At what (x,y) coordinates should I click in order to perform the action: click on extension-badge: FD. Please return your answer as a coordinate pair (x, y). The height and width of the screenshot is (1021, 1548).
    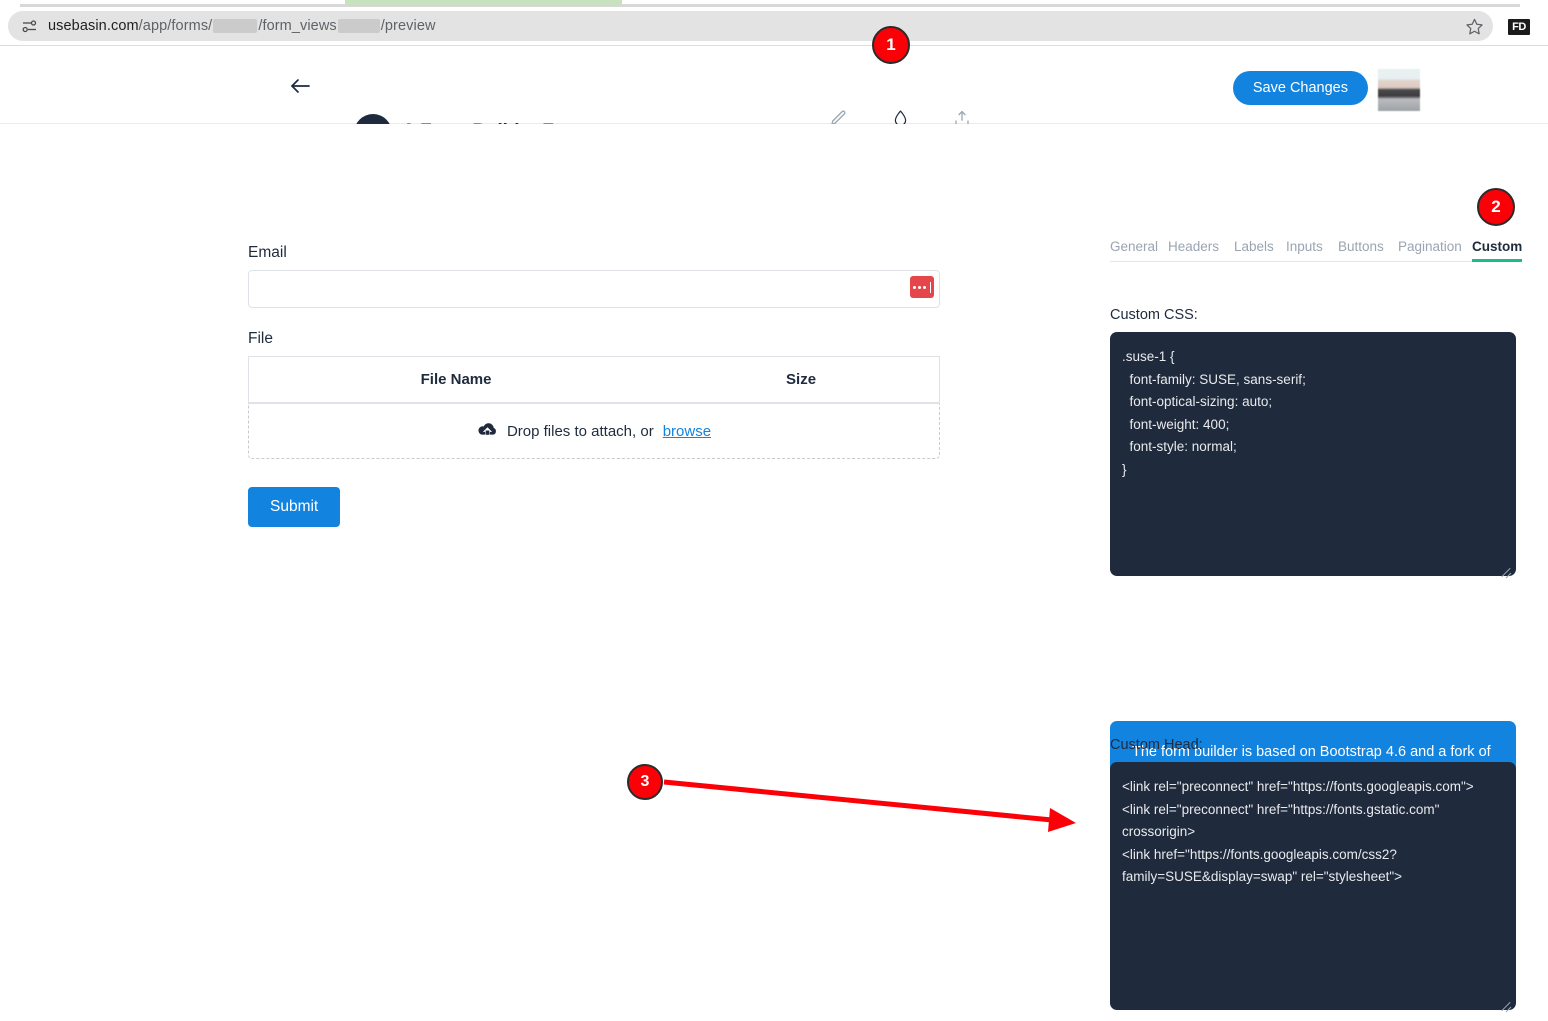
    Looking at the image, I should click on (1519, 27).